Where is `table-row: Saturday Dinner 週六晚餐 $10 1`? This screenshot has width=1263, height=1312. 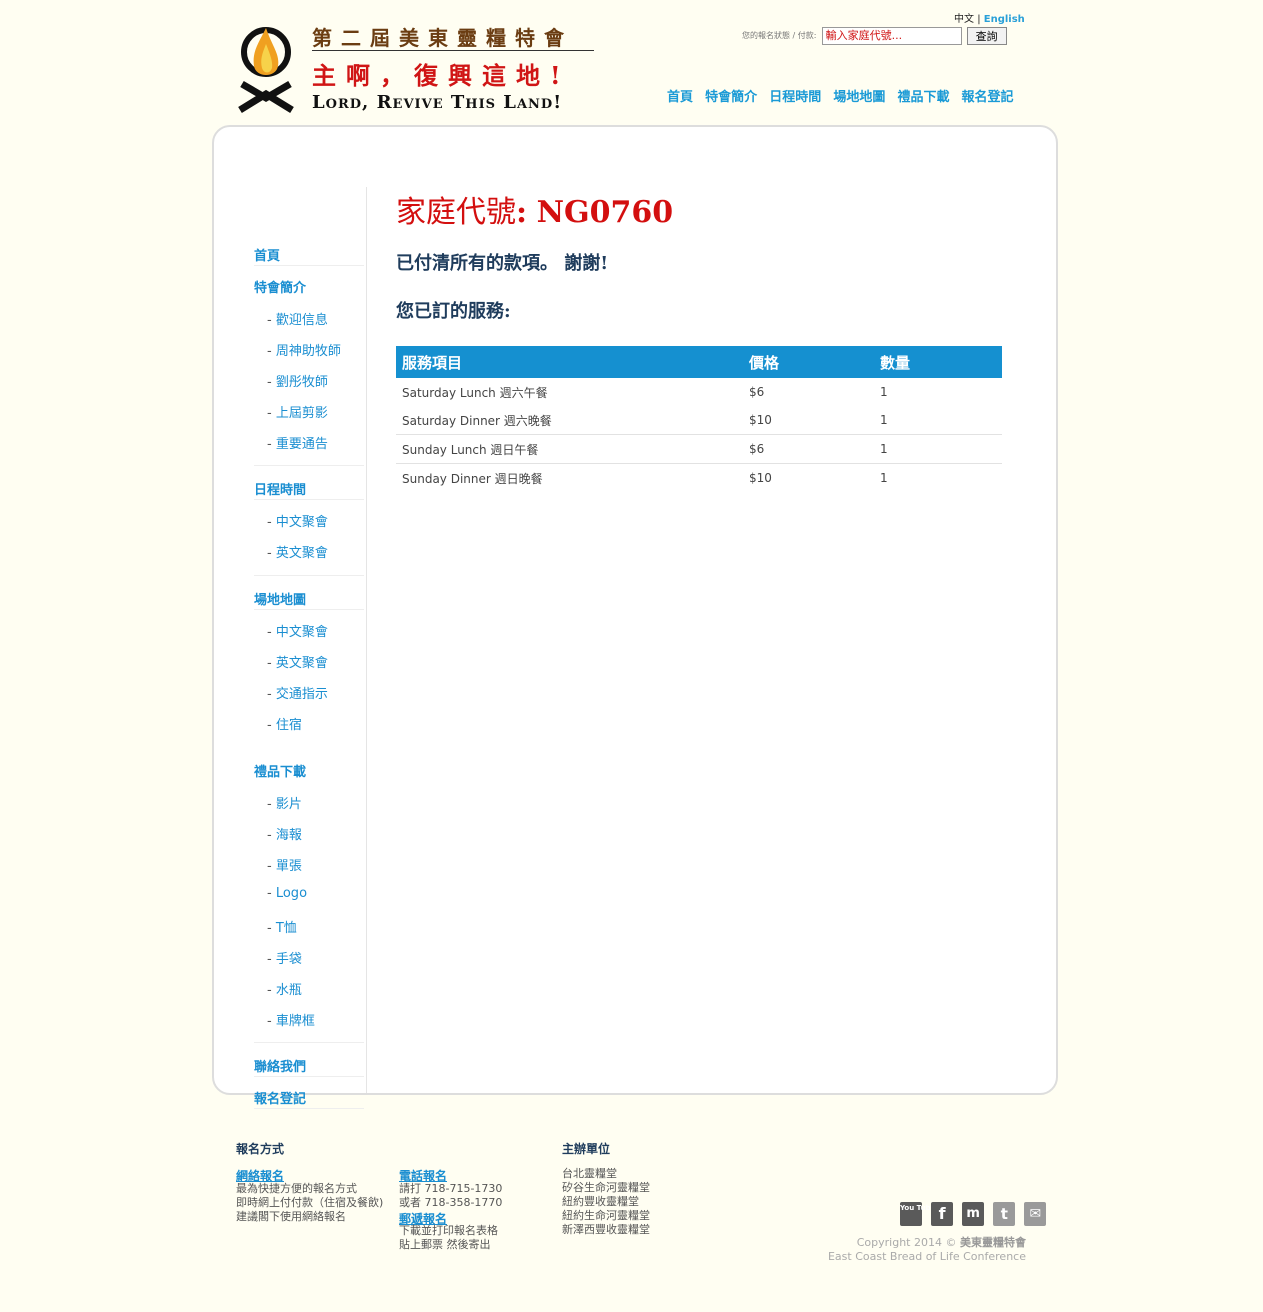
table-row: Saturday Dinner 週六晚餐 $10 1 is located at coordinates (699, 420).